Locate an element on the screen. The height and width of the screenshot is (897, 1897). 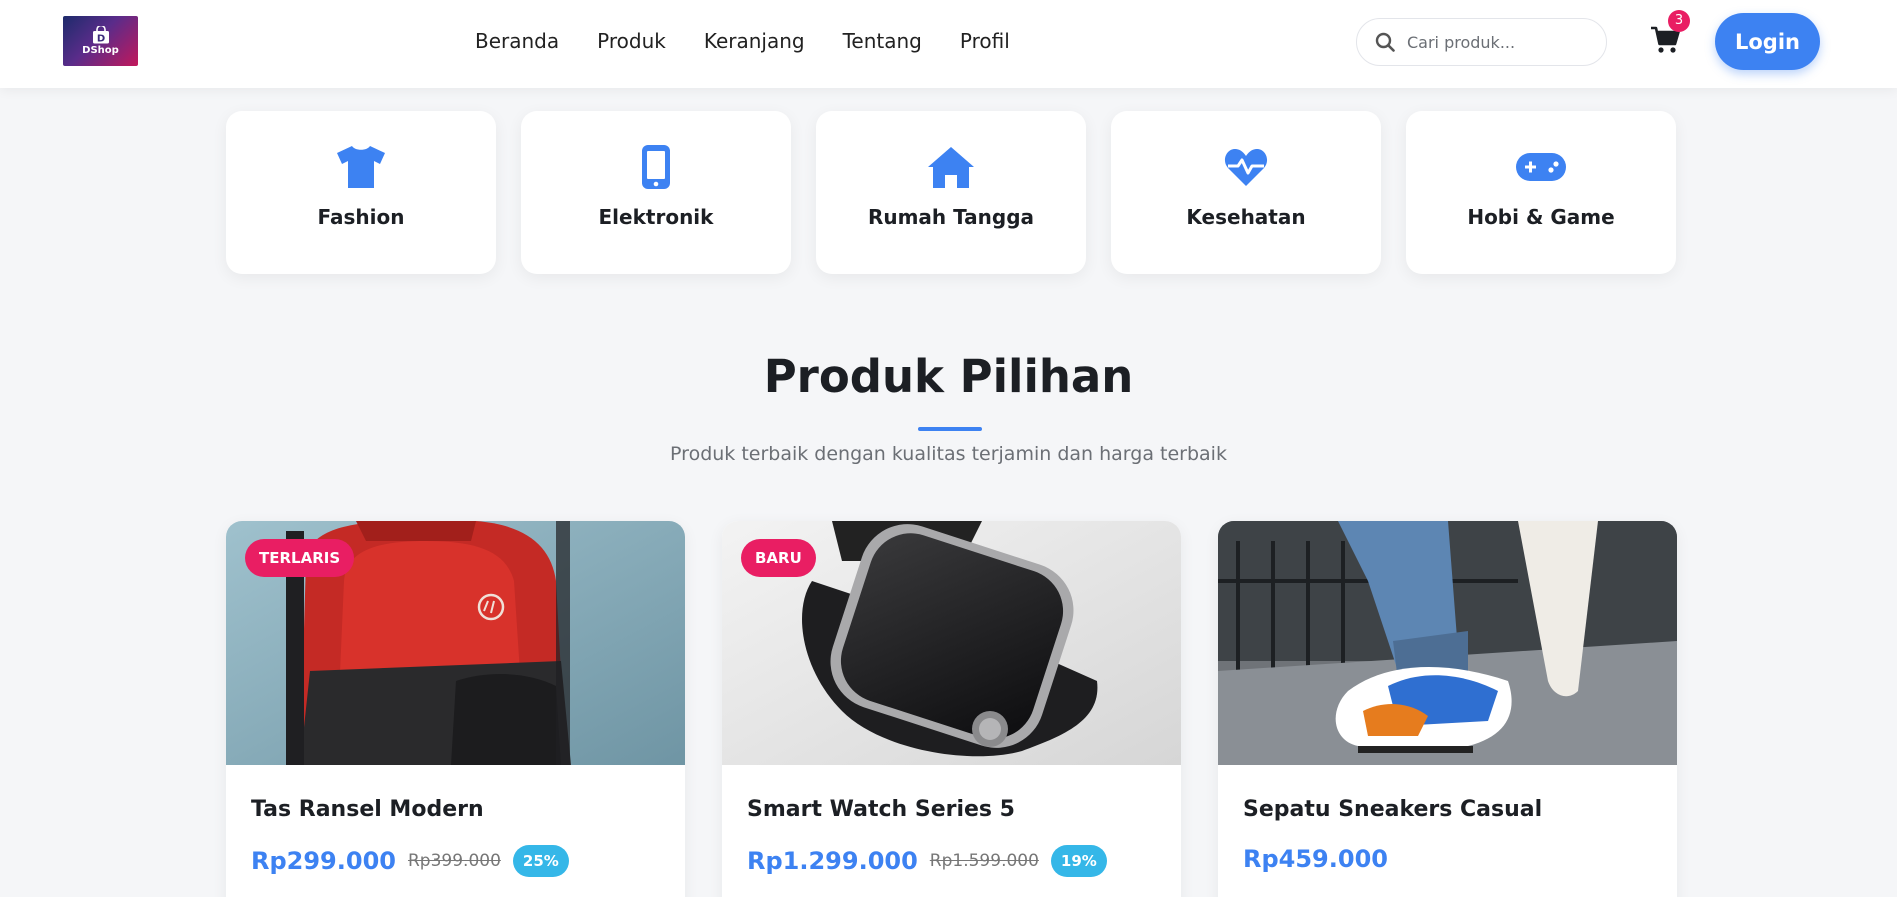
product-name: Sepatu Sneakers Casual is located at coordinates (1392, 809).